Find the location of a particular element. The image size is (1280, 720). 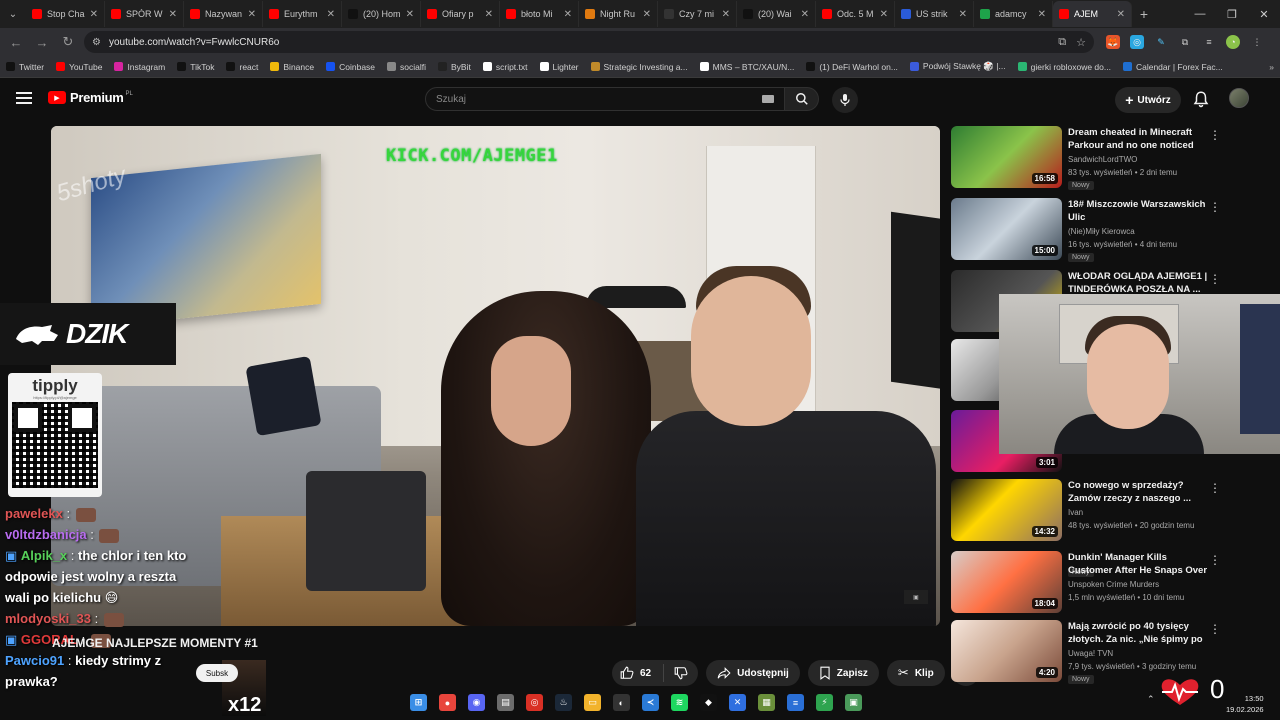

kick-icon: ◆ is located at coordinates (708, 702).